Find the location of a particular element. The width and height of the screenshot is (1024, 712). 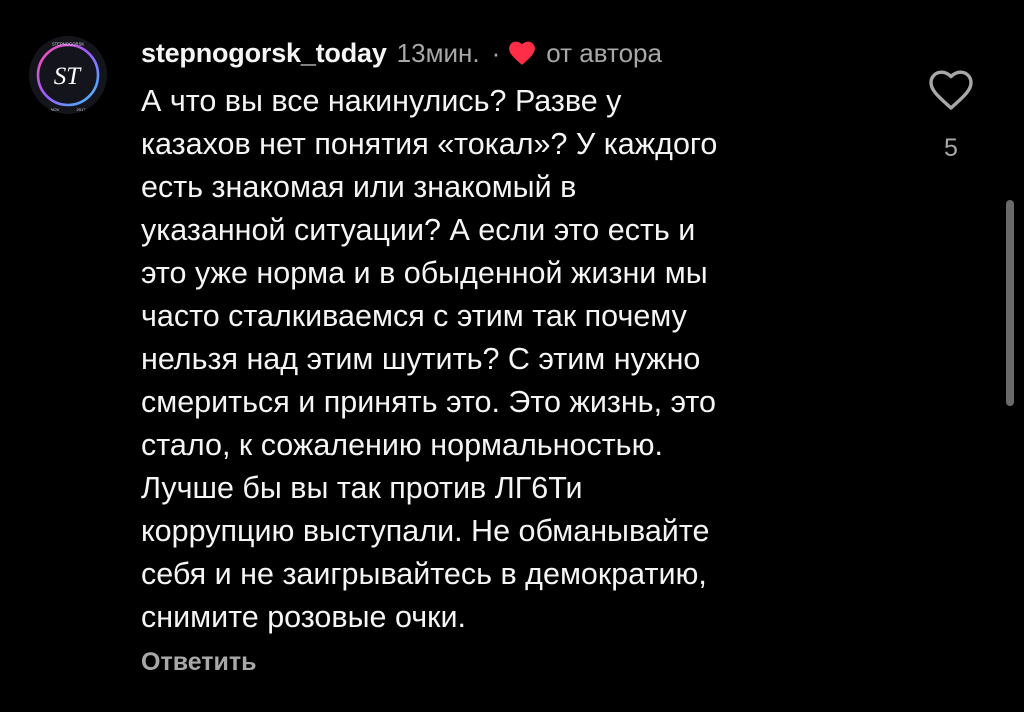

username: stepnogorsk_today is located at coordinates (264, 53).